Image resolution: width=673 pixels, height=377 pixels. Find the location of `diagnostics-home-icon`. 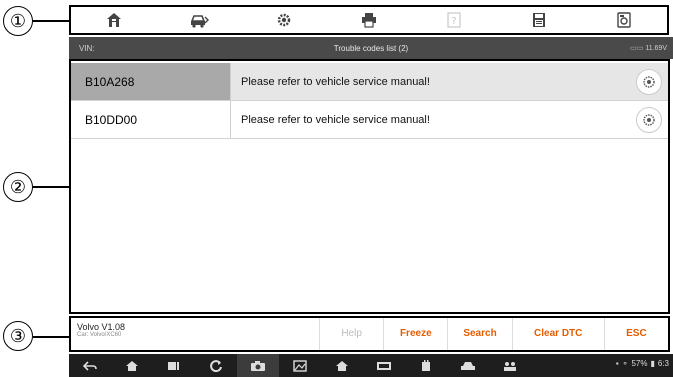

diagnostics-home-icon is located at coordinates (342, 365).